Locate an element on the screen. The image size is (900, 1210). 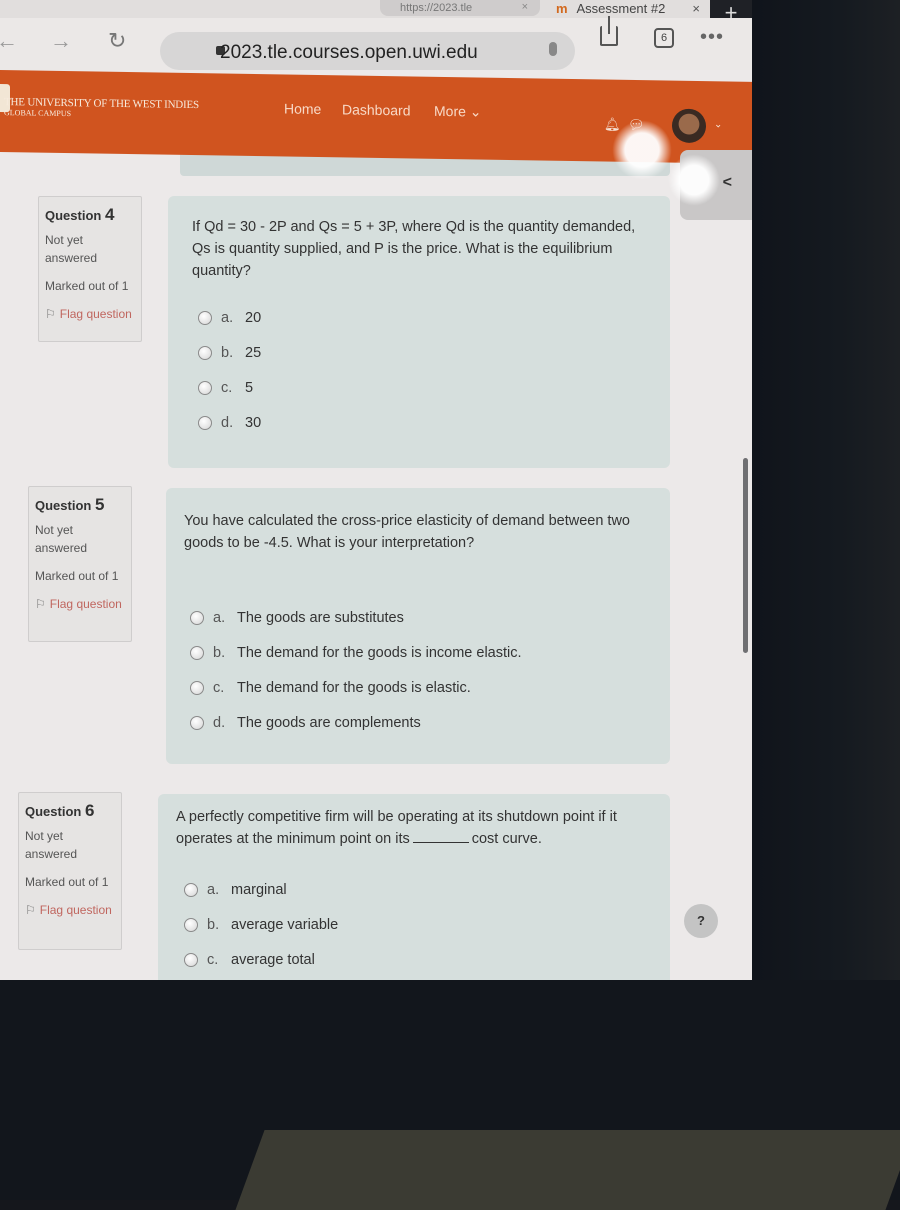
answer-option: a. 20 is located at coordinates (229, 317).